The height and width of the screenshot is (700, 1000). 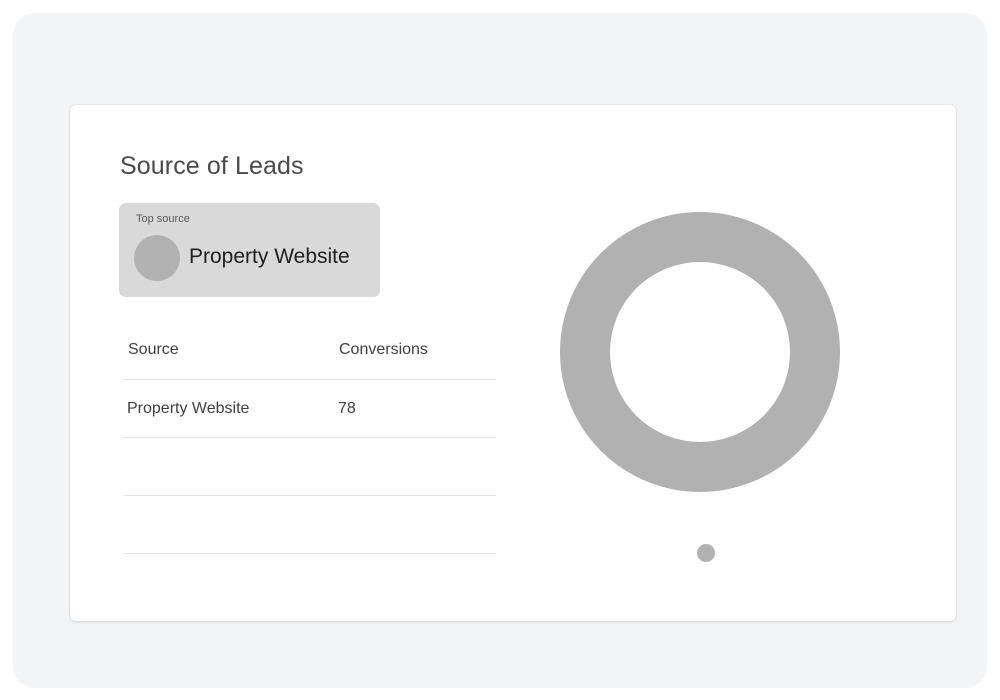 I want to click on legend-dot-property-website, so click(x=706, y=553).